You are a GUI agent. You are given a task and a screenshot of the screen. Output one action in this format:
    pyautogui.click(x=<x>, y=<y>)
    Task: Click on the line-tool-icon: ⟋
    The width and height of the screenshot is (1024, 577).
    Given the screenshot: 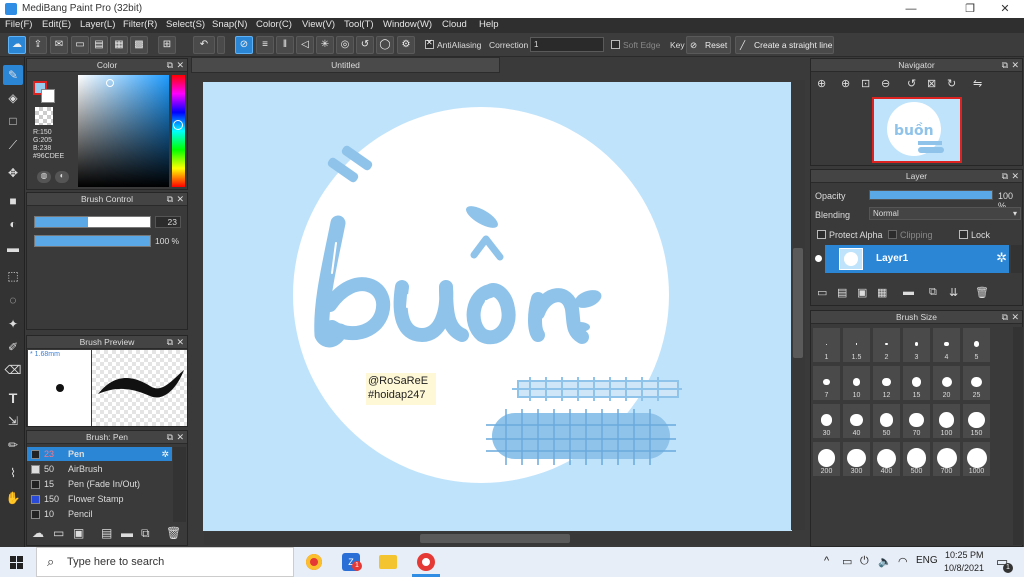 What is the action you would take?
    pyautogui.click(x=13, y=145)
    